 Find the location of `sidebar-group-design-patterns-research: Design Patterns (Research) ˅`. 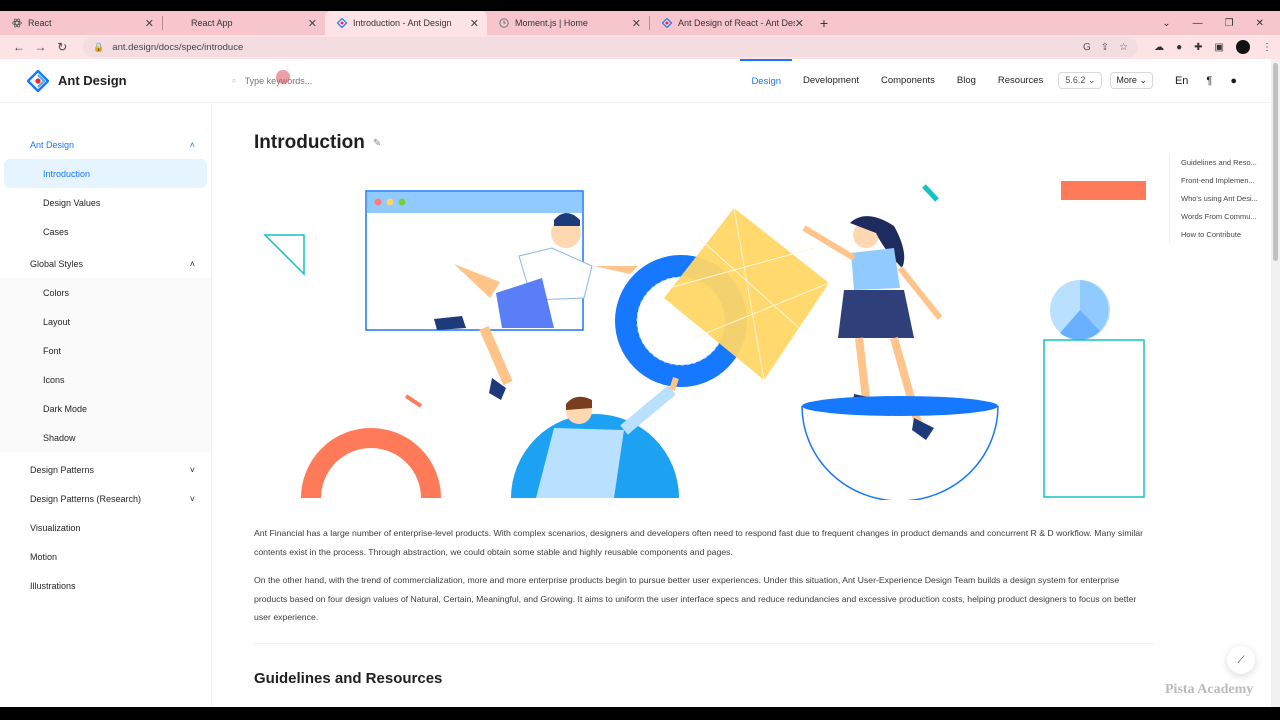

sidebar-group-design-patterns-research: Design Patterns (Research) ˅ is located at coordinates (105, 498).